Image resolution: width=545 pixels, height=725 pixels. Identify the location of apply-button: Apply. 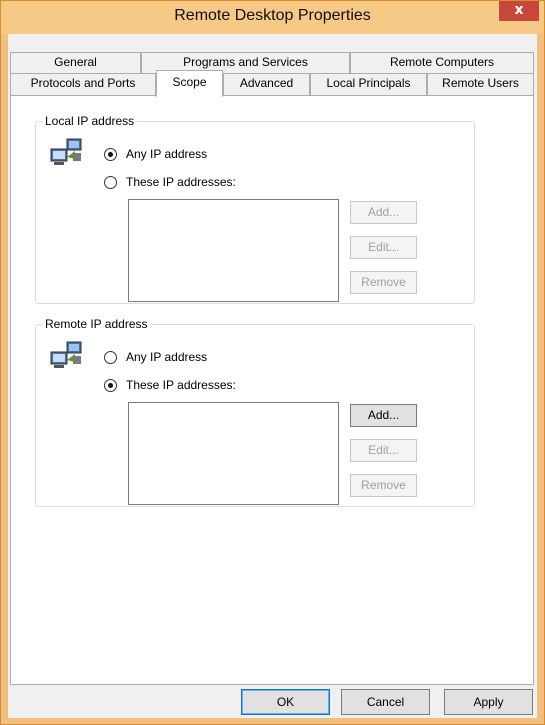
(488, 702).